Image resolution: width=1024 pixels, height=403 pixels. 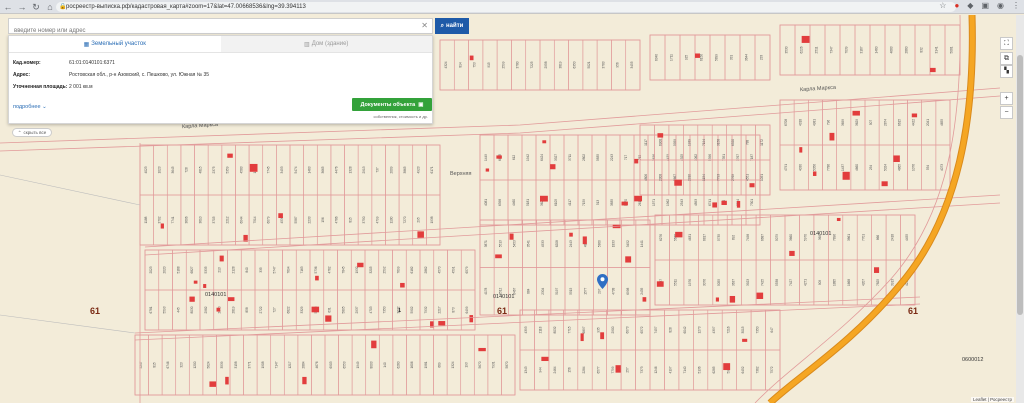 What do you see at coordinates (973, 360) in the screenshot?
I see `quarter-label: 0600012` at bounding box center [973, 360].